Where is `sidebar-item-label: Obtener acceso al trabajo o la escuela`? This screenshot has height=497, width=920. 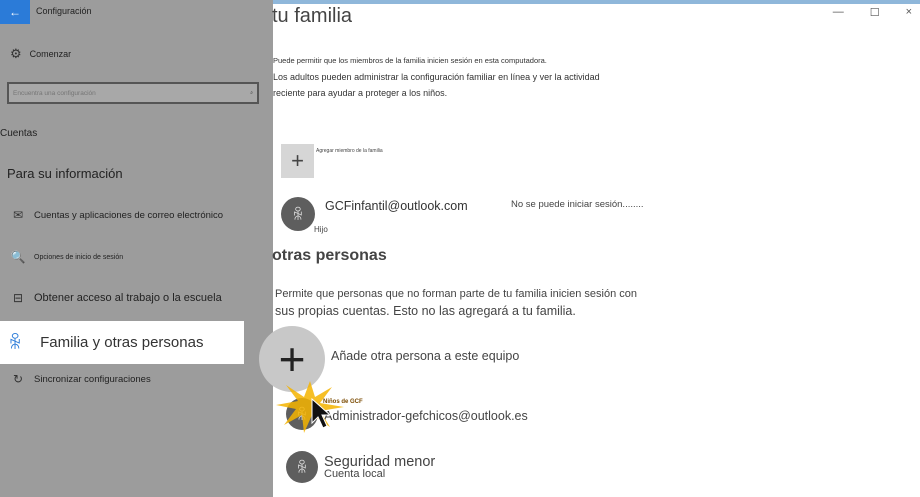
sidebar-item-label: Obtener acceso al trabajo o la escuela is located at coordinates (128, 298).